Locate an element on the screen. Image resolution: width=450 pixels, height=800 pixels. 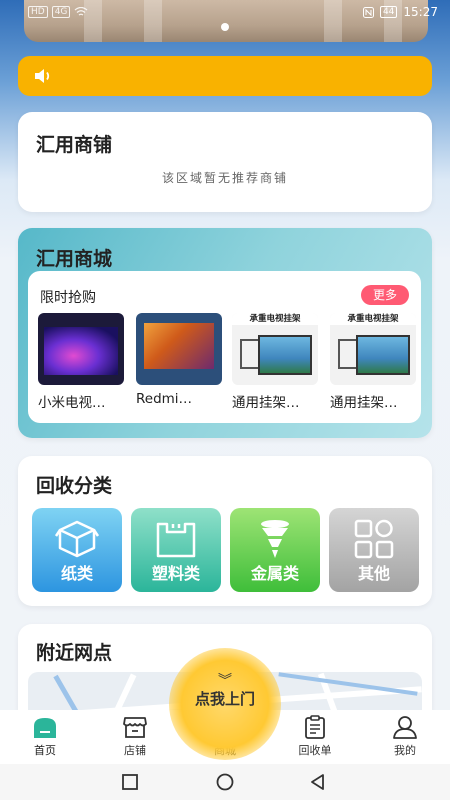
plastic-bag-icon is located at coordinates (176, 540).